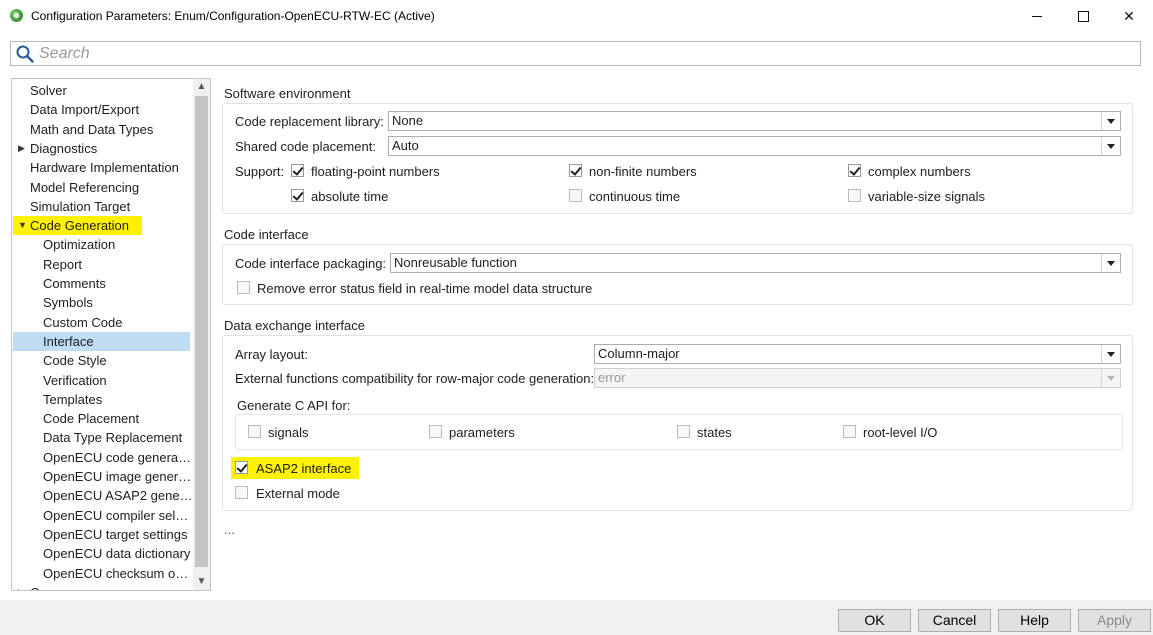  Describe the element at coordinates (67, 322) in the screenshot. I see `tree-item: Custom Code` at that location.